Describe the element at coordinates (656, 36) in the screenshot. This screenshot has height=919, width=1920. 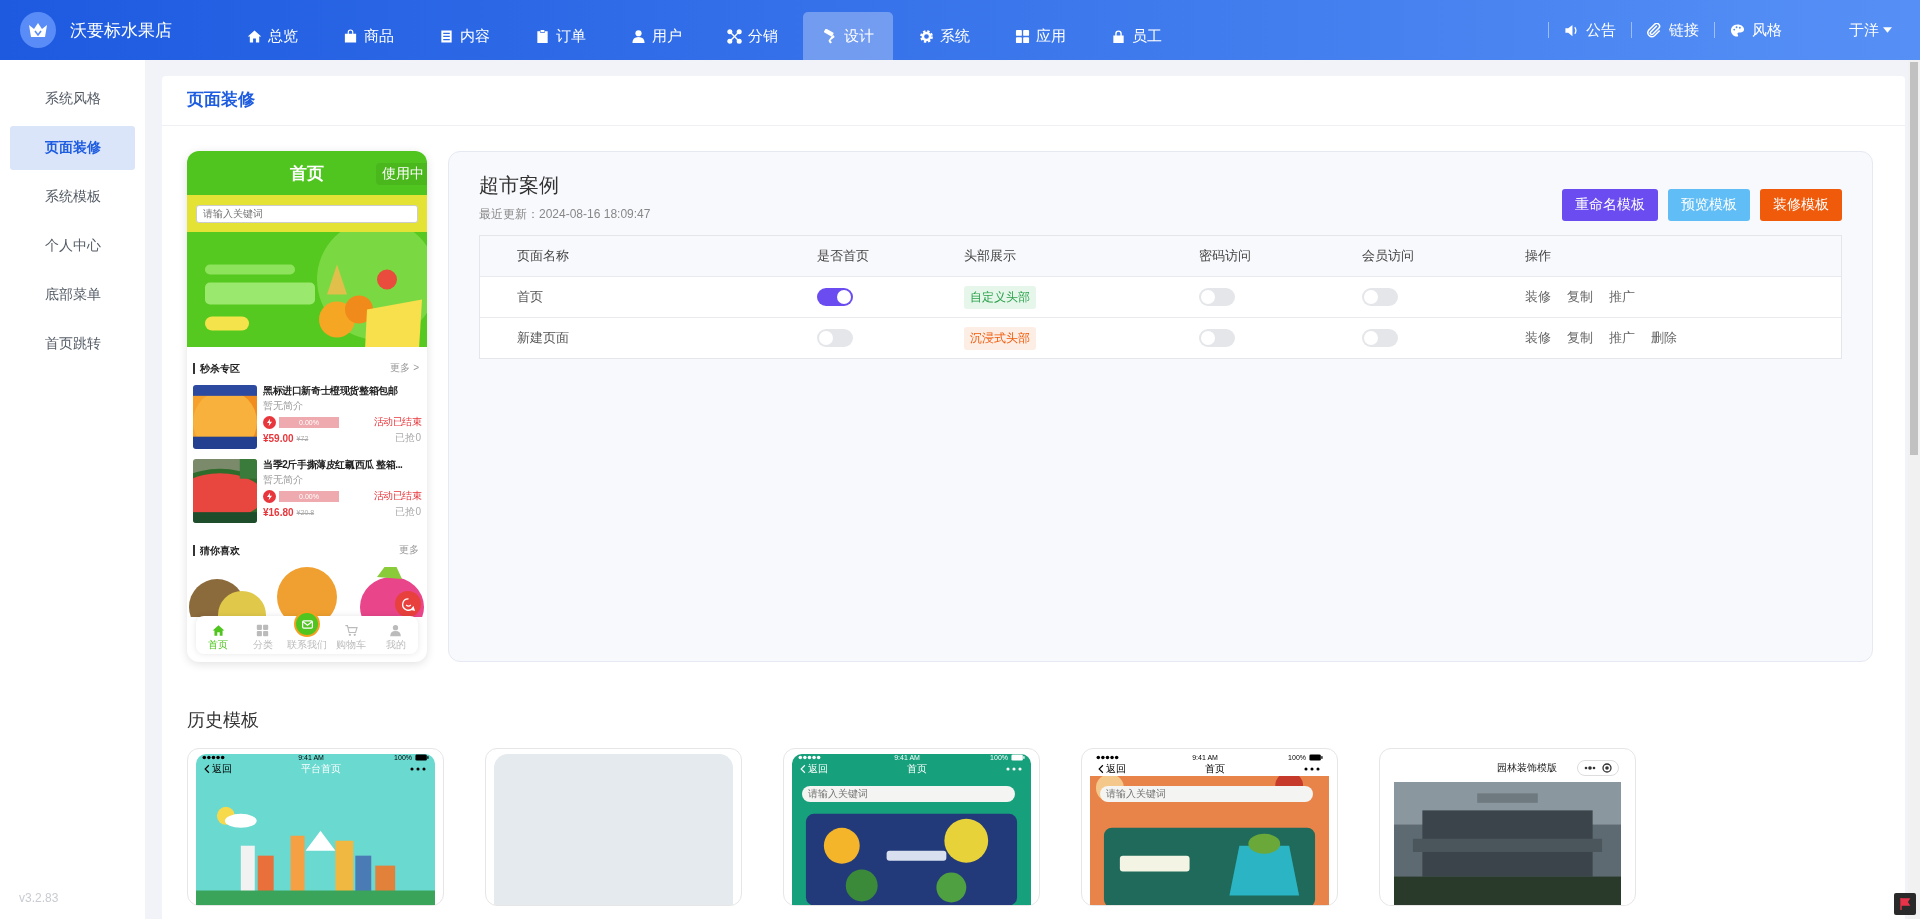
I see `nav-tab: 用户` at that location.